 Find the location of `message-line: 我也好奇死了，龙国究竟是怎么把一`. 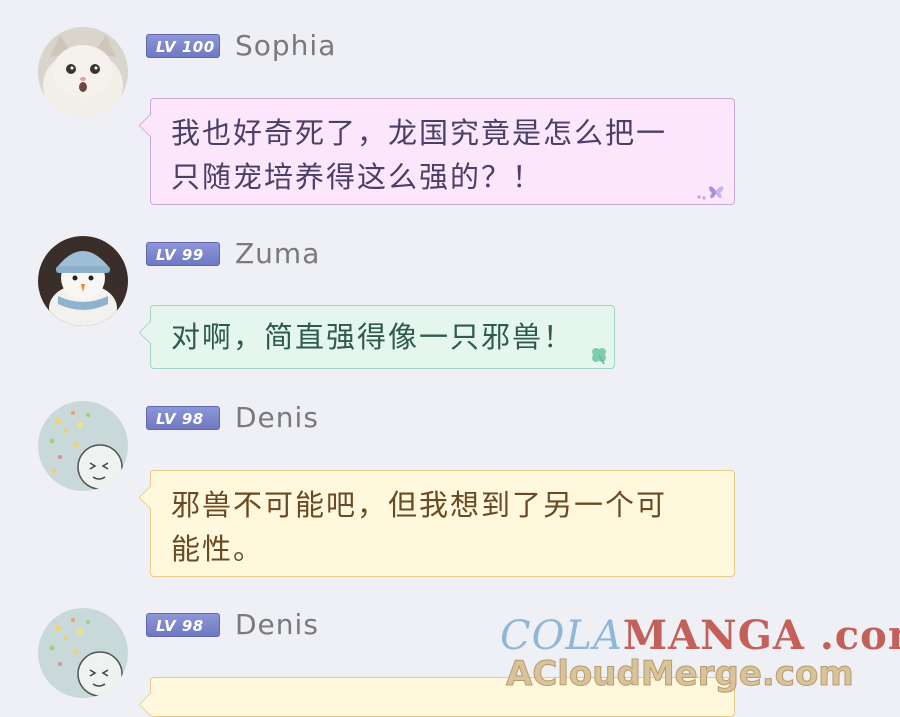

message-line: 我也好奇死了，龙国究竟是怎么把一 is located at coordinates (419, 133).